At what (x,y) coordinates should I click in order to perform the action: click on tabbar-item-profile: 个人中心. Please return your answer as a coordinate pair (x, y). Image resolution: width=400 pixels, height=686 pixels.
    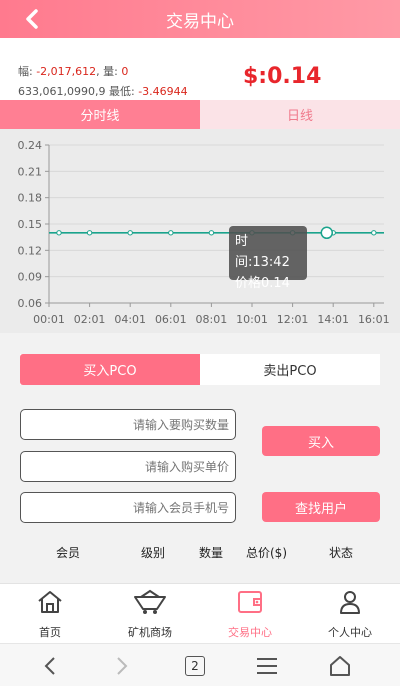
    Looking at the image, I should click on (350, 614).